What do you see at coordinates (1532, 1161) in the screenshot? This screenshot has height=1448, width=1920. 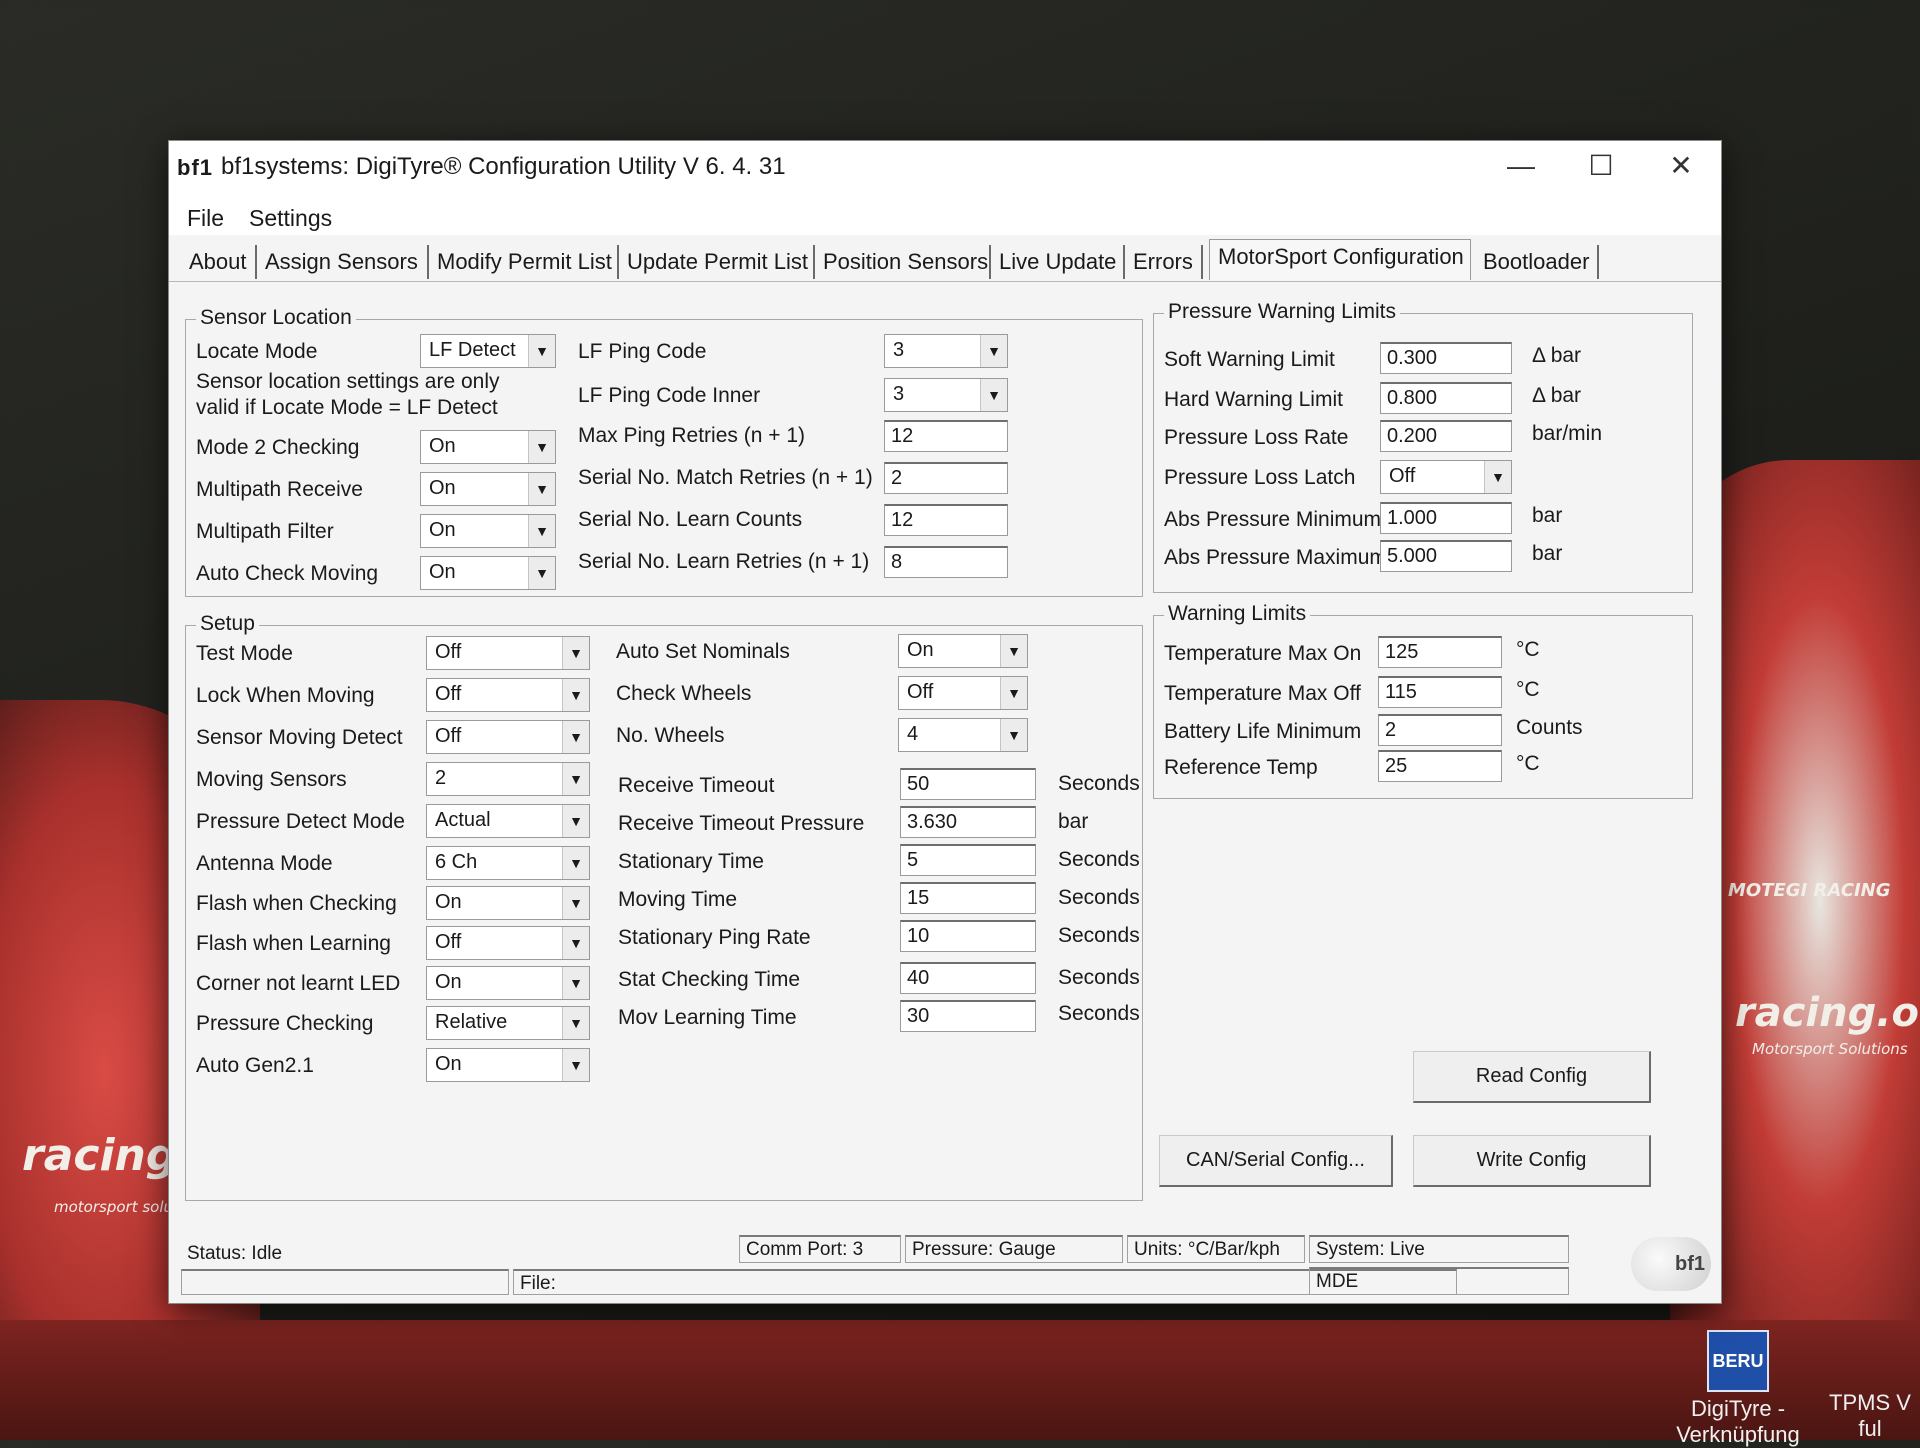 I see `write-config-button: Write Config` at bounding box center [1532, 1161].